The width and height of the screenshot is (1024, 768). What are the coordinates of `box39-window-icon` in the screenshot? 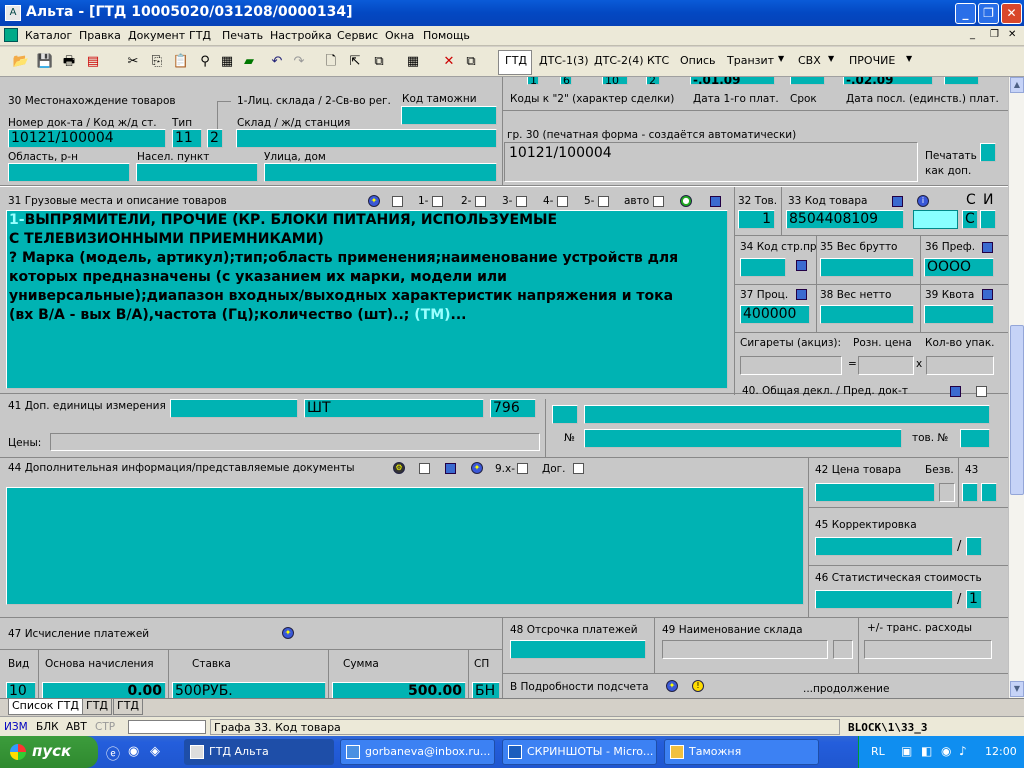 It's located at (987, 294).